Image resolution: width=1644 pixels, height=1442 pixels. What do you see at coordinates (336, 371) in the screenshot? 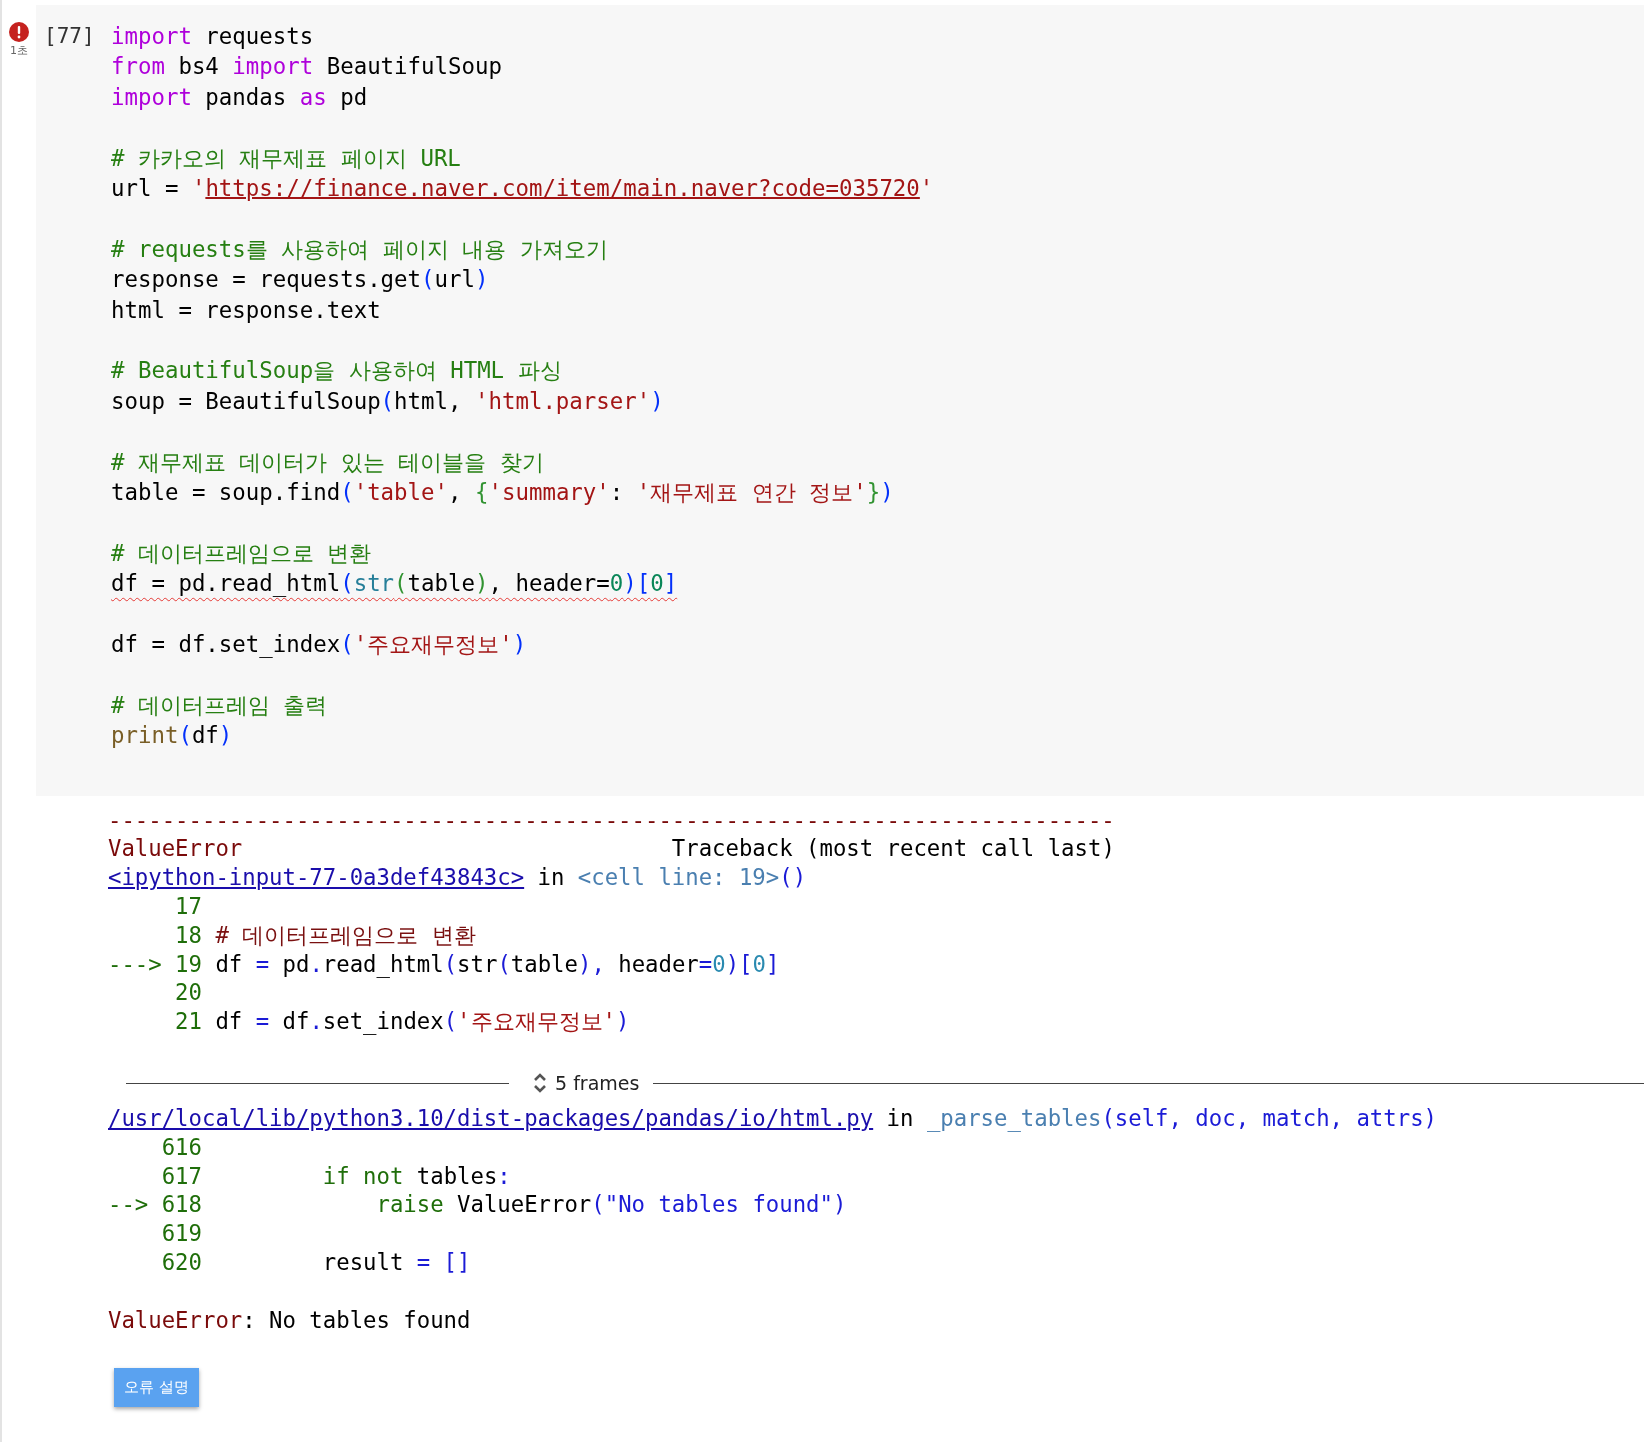
I see `code-line: # BeautifulSoup을 사용하여 HTML 파싱` at bounding box center [336, 371].